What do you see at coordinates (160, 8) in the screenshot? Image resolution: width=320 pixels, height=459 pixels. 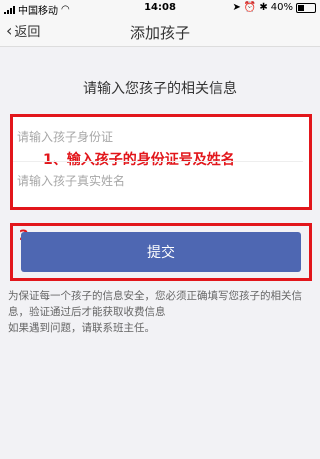 I see `status-bar: 中国移动 ◠ 14:08 ➤ ⏰ ✱ 40%` at bounding box center [160, 8].